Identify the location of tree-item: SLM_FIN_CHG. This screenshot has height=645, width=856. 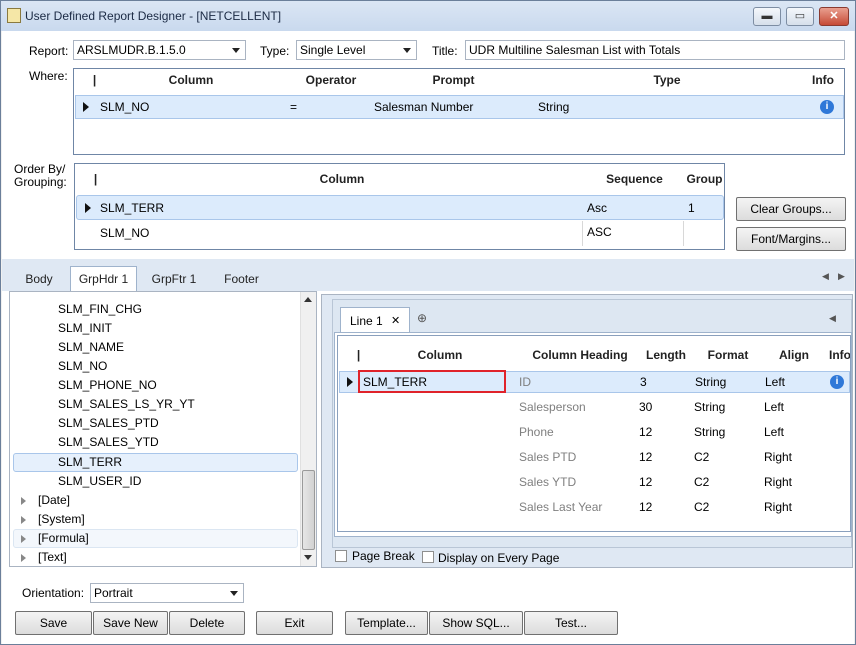
(100, 309).